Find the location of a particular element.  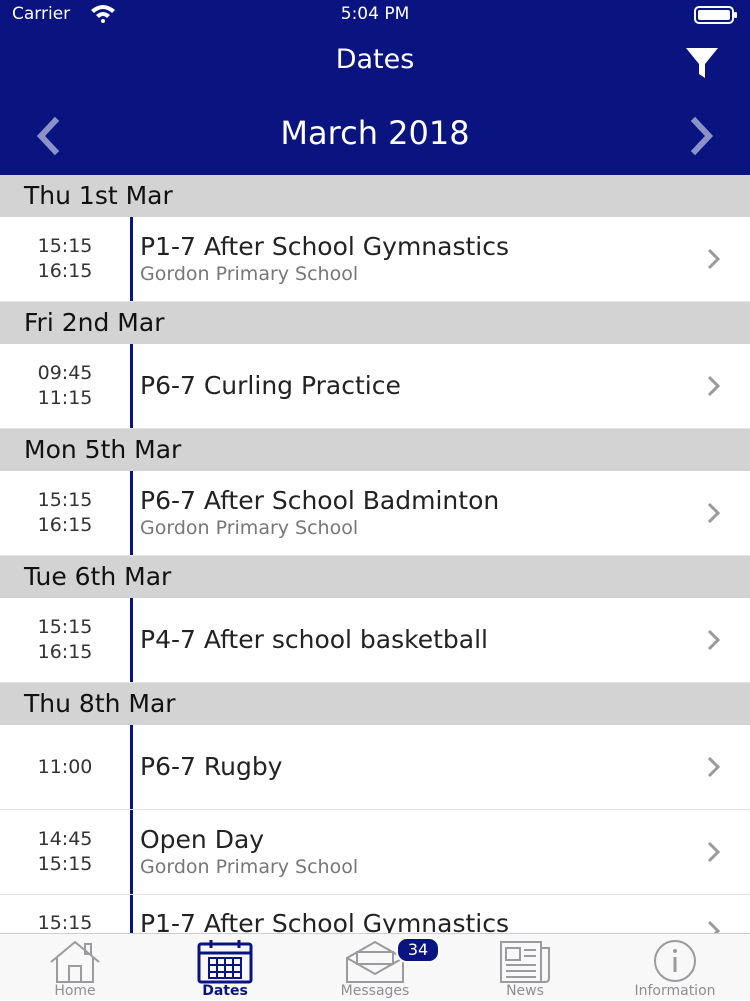

event-row: 09:45 11:15 P6-7 Curling Practice is located at coordinates (375, 386).